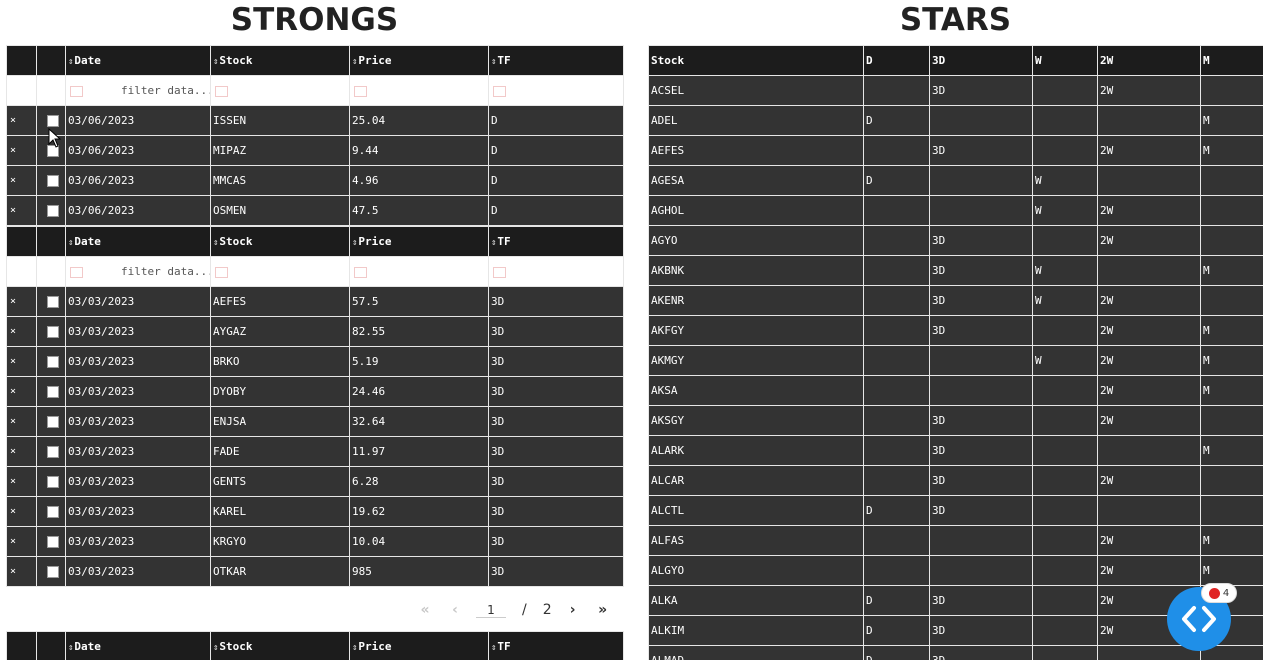 The image size is (1263, 660). I want to click on cell-date: 03/06/2023, so click(138, 120).